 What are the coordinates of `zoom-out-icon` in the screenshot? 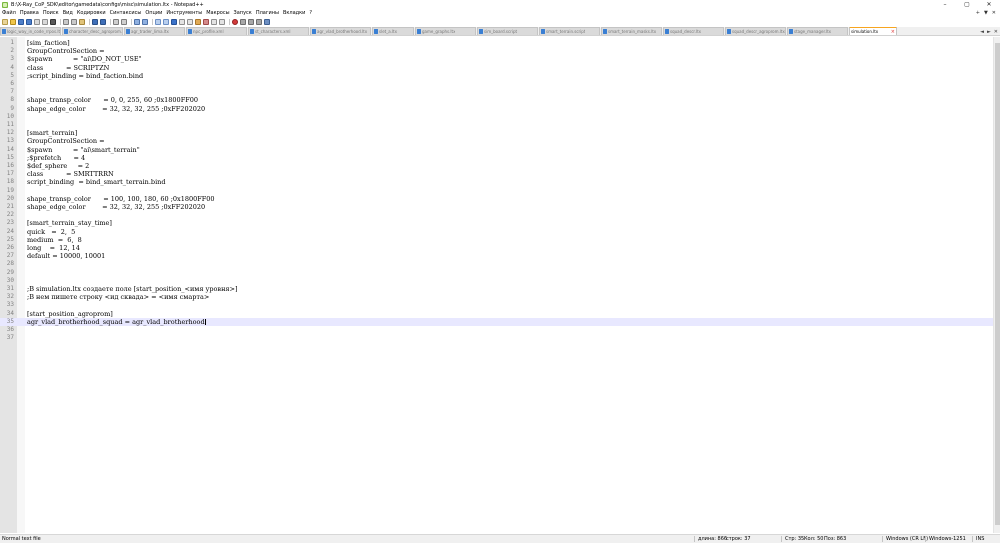 It's located at (145, 21).